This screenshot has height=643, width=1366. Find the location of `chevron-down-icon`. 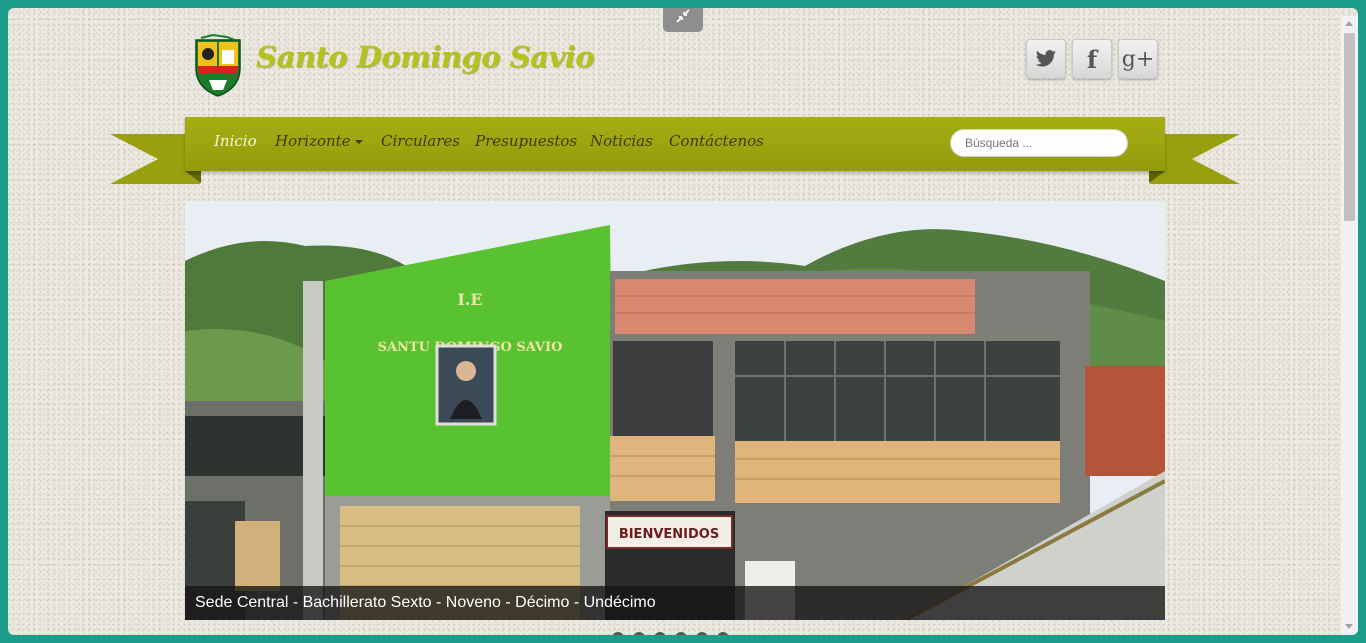

chevron-down-icon is located at coordinates (358, 142).